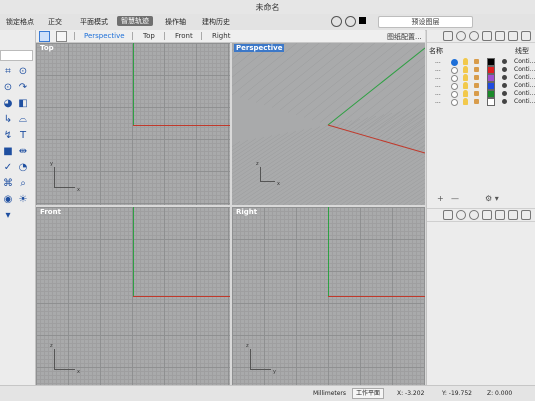 The width and height of the screenshot is (535, 401). What do you see at coordinates (8, 104) in the screenshot?
I see `solid-tool-icon: ◕` at bounding box center [8, 104].